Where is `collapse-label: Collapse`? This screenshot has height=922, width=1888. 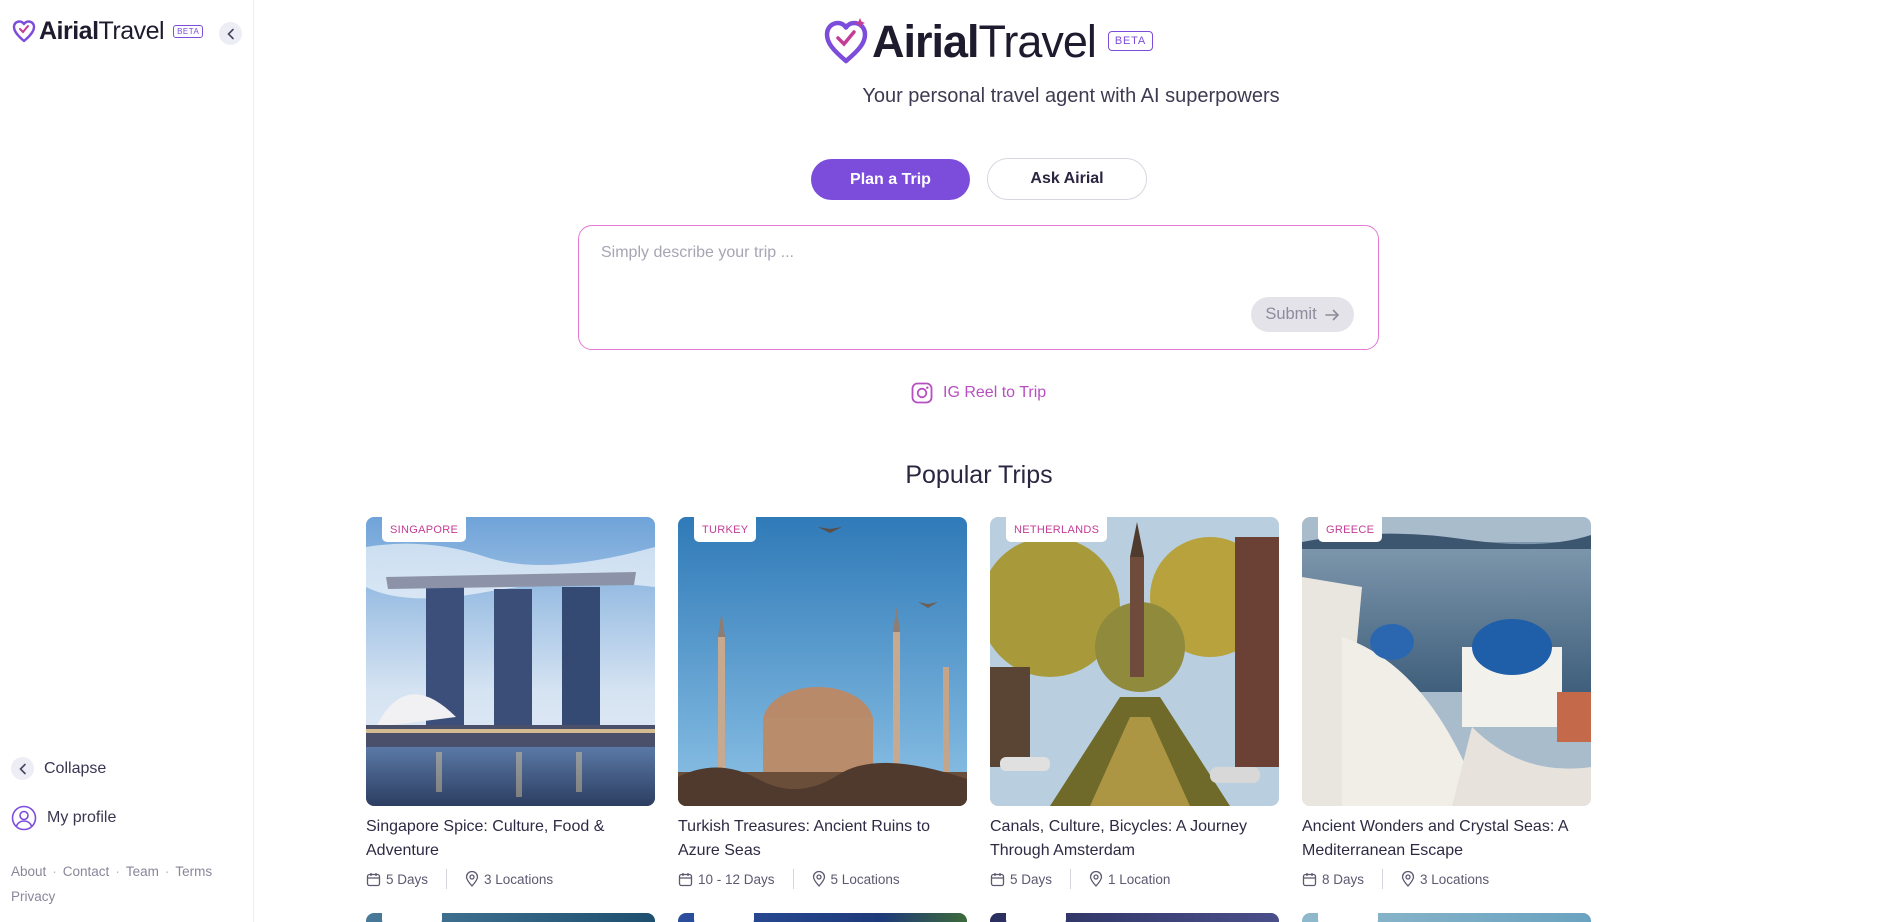 collapse-label: Collapse is located at coordinates (75, 768).